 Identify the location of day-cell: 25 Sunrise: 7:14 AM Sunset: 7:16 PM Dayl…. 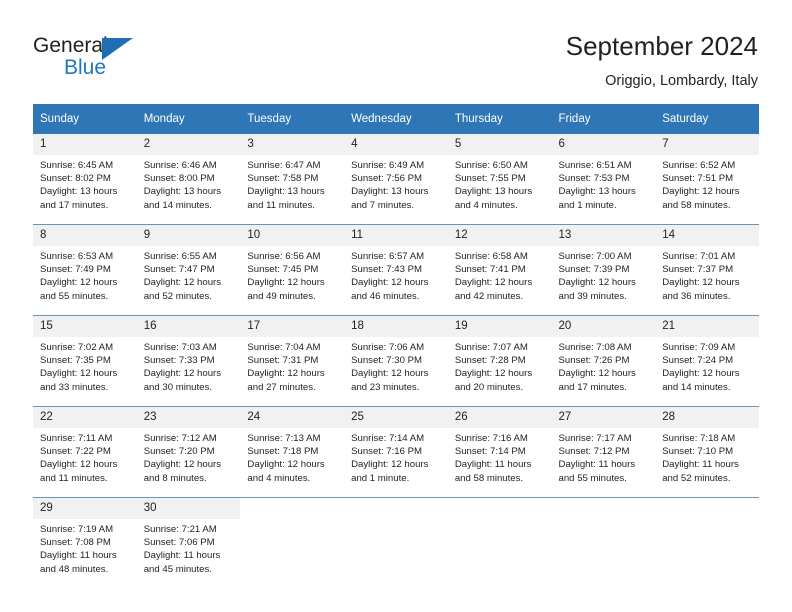
(396, 452).